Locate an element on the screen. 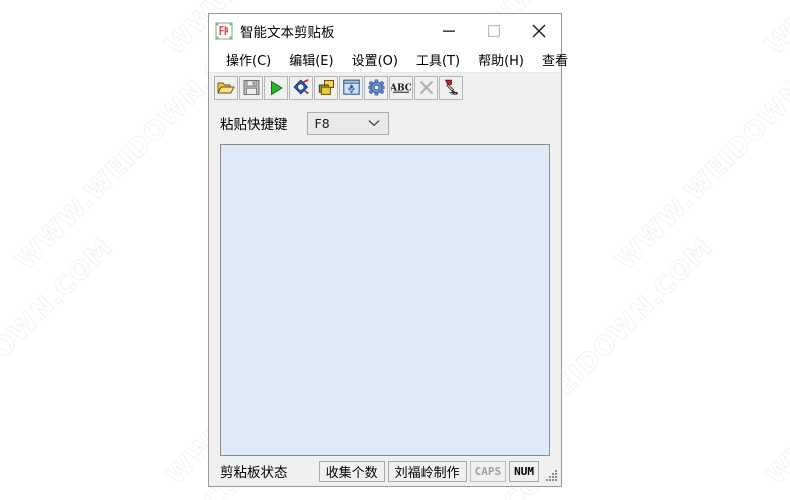  play-icon is located at coordinates (277, 87).